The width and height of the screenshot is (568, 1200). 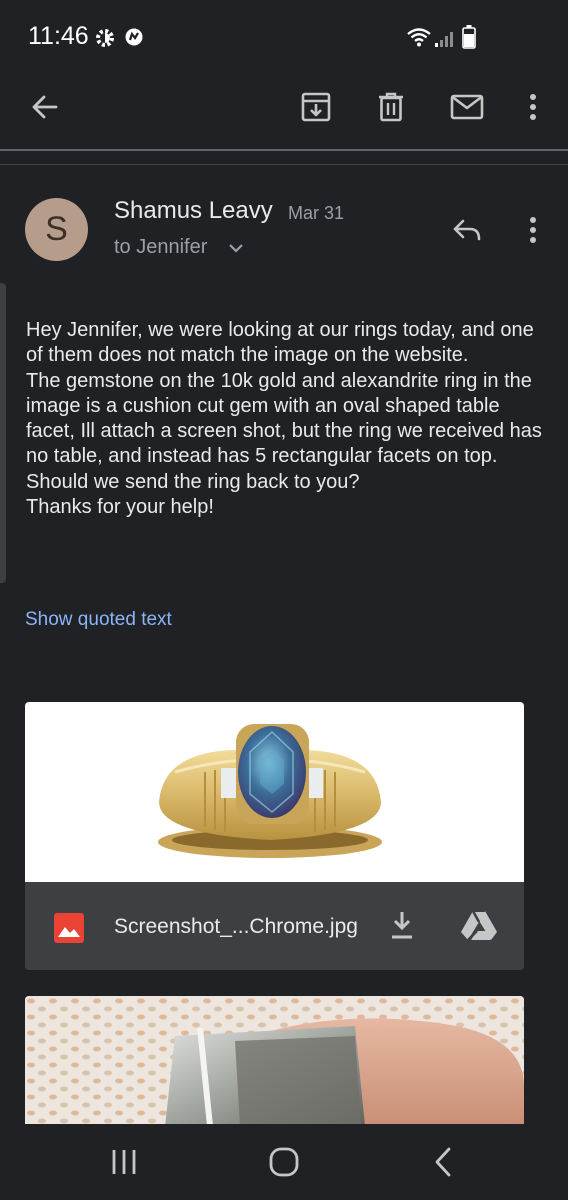 What do you see at coordinates (469, 39) in the screenshot?
I see `battery-icon` at bounding box center [469, 39].